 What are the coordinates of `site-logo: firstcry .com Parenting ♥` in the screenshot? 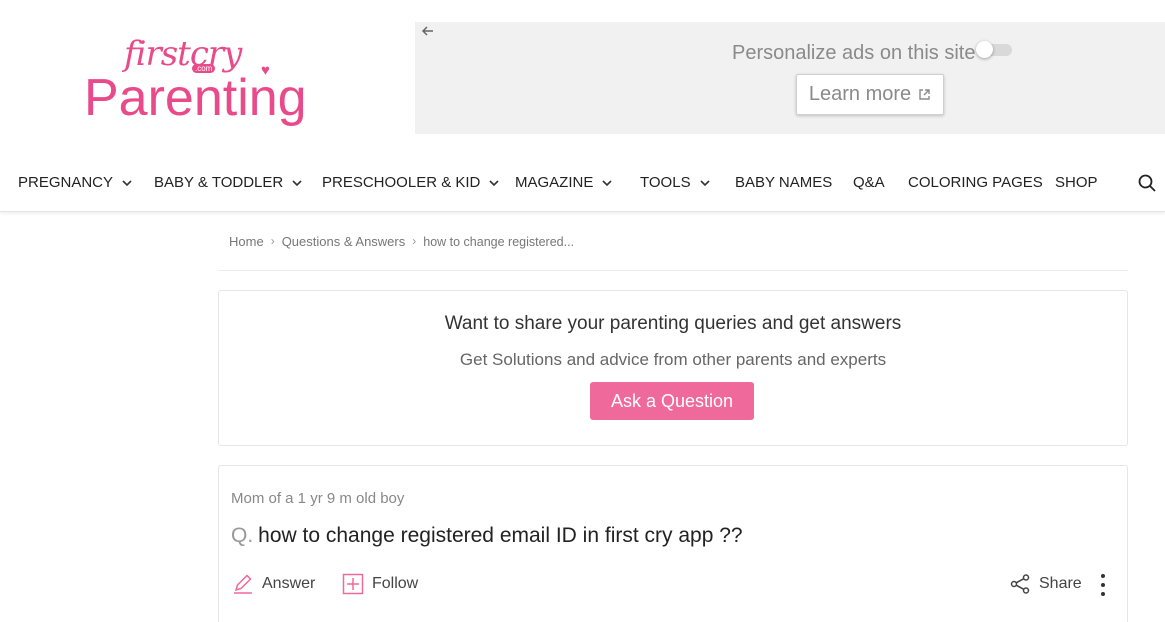 It's located at (214, 80).